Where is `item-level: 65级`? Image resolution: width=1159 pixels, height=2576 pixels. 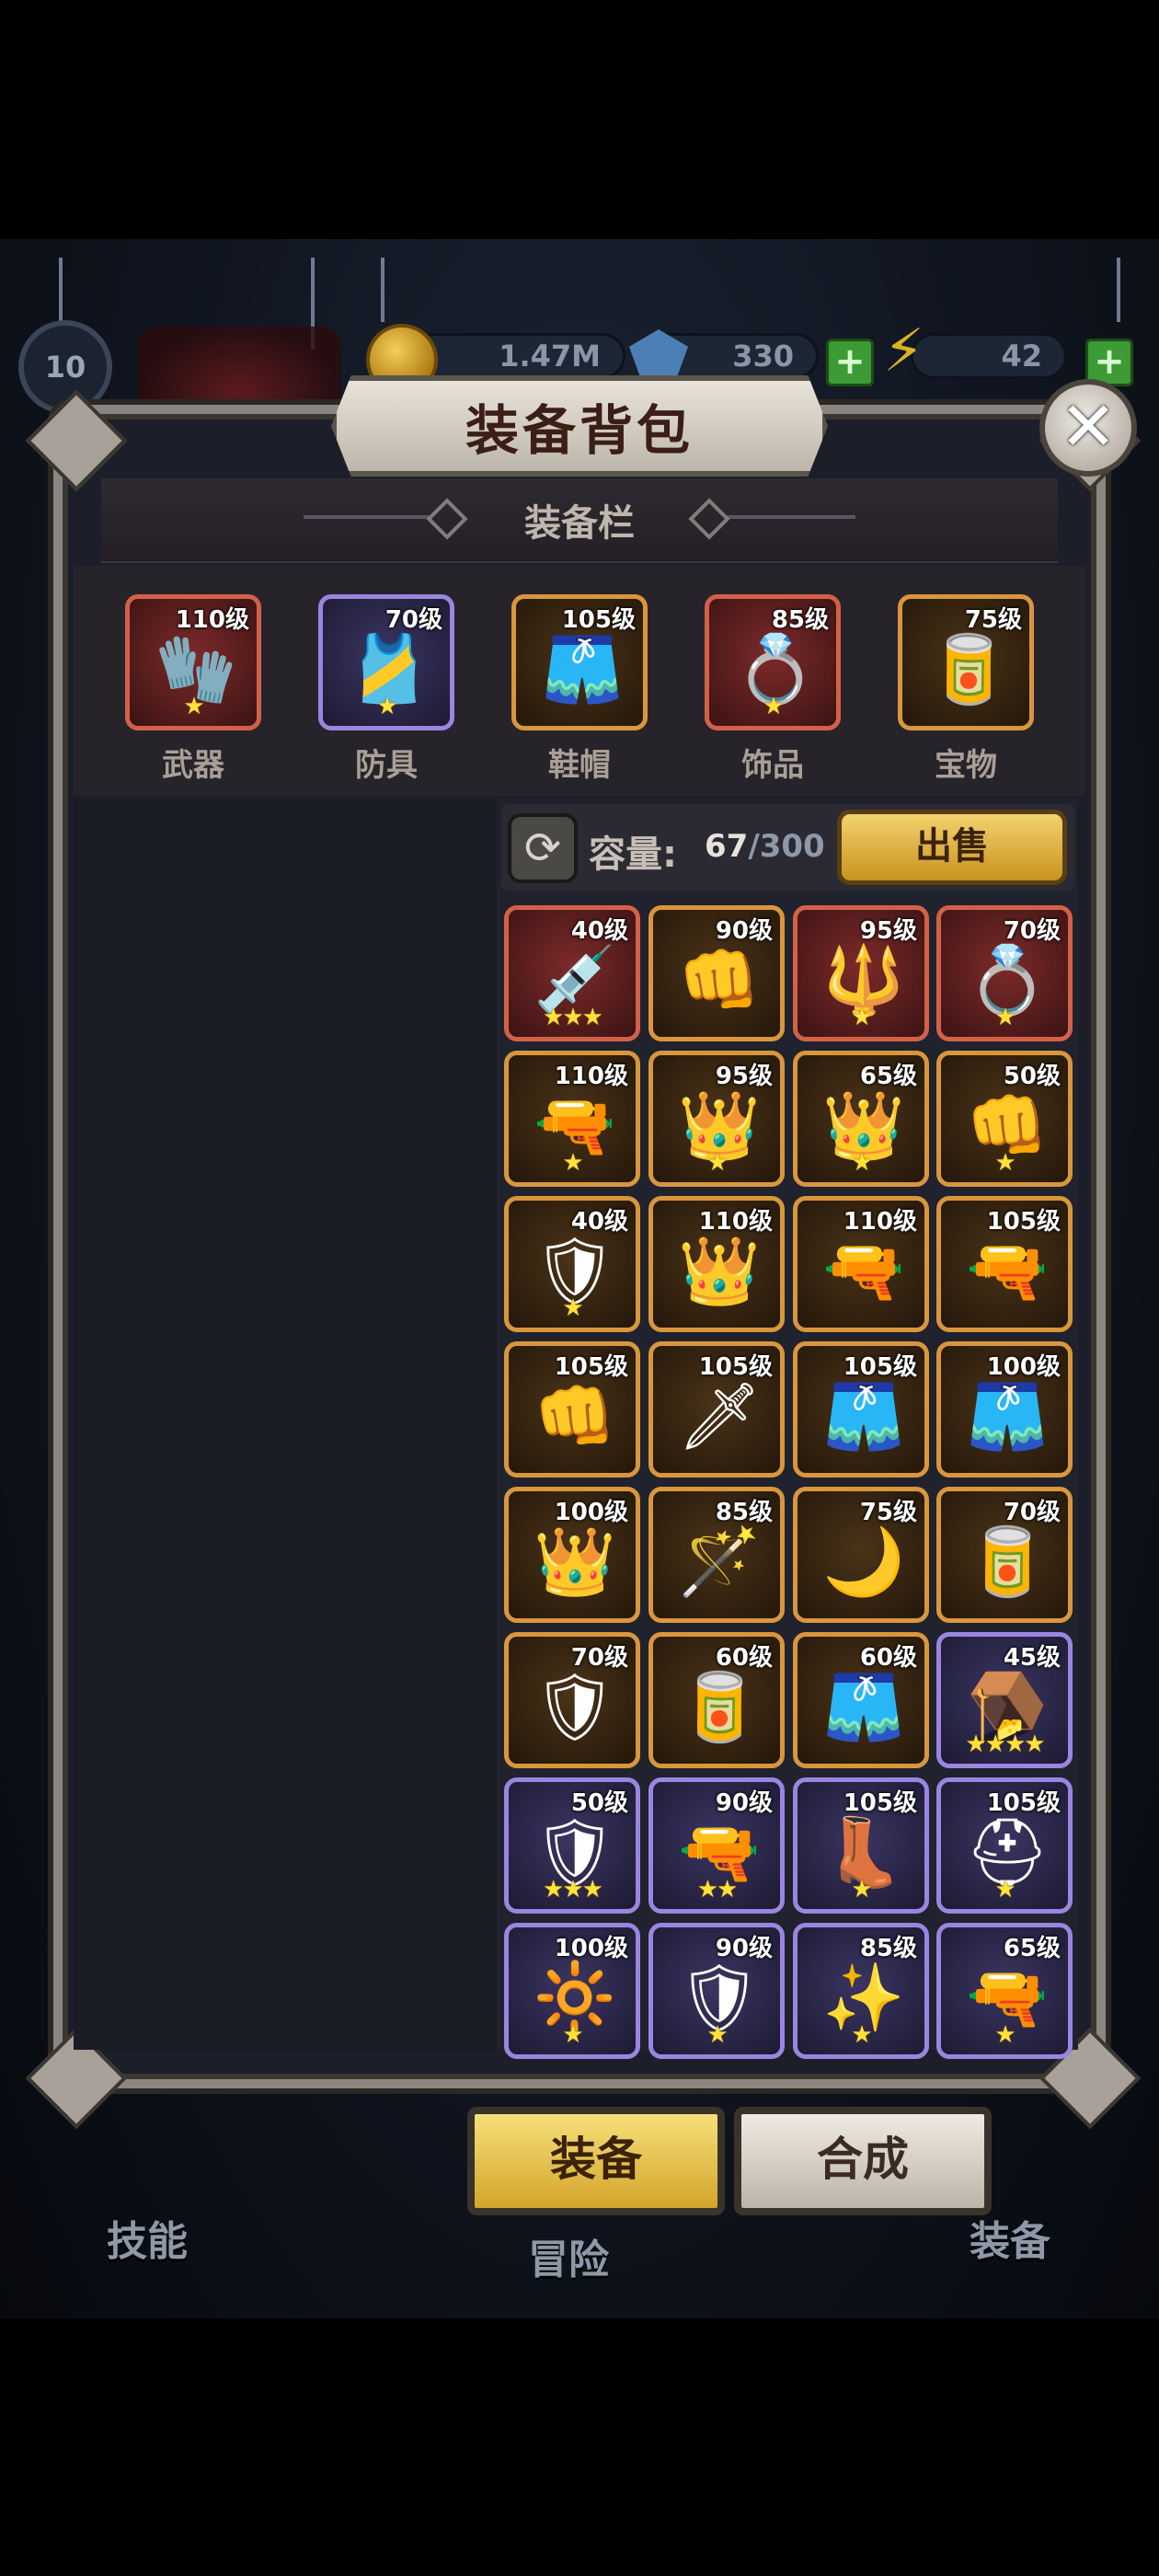 item-level: 65级 is located at coordinates (1032, 1948).